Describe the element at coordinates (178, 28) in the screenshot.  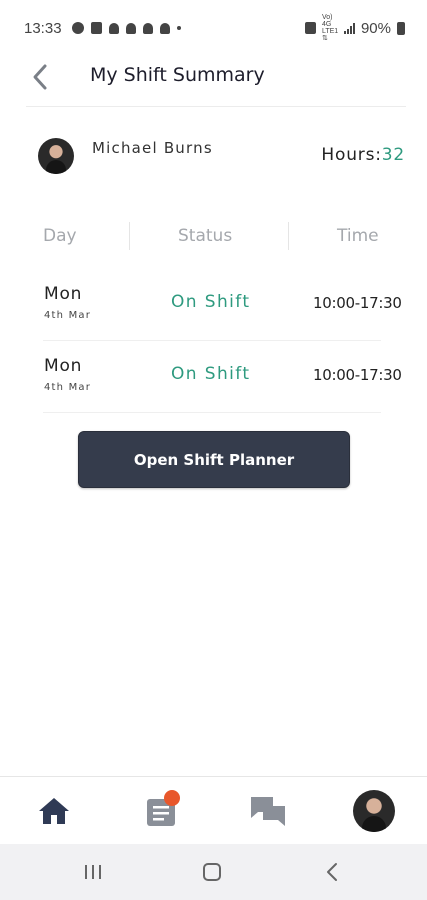
I see `more-notifications-icon` at that location.